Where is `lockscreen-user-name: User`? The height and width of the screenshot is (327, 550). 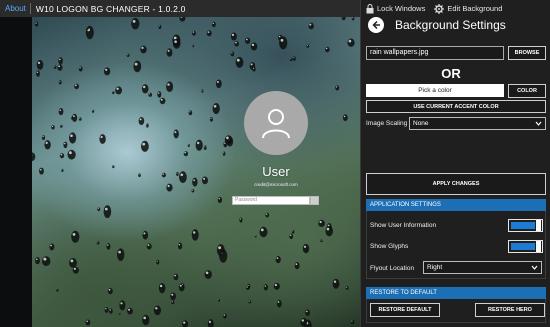
lockscreen-user-name: User is located at coordinates (276, 171).